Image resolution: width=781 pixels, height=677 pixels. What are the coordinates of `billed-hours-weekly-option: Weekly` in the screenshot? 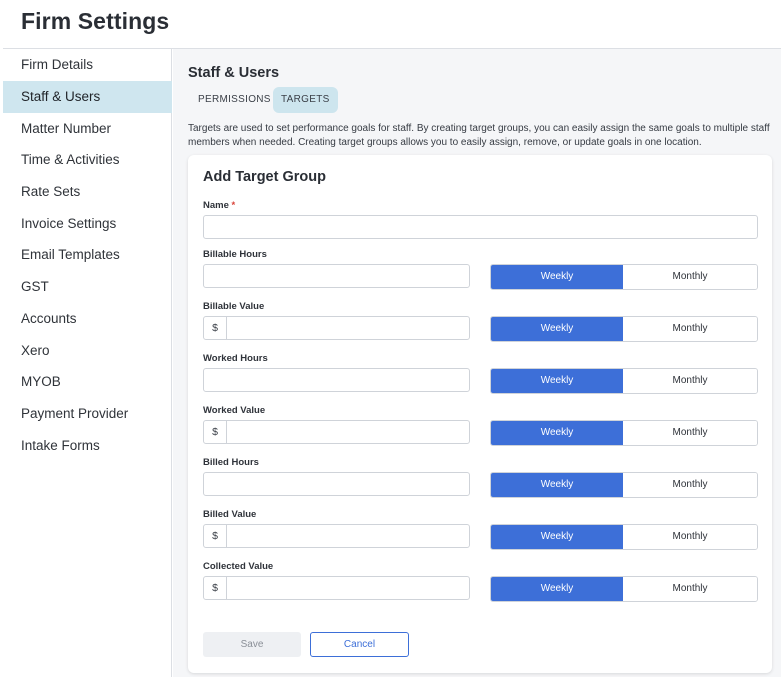 It's located at (557, 485).